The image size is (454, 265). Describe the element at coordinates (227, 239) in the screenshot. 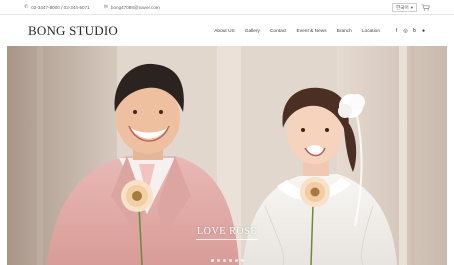

I see `hero-title-underline` at that location.